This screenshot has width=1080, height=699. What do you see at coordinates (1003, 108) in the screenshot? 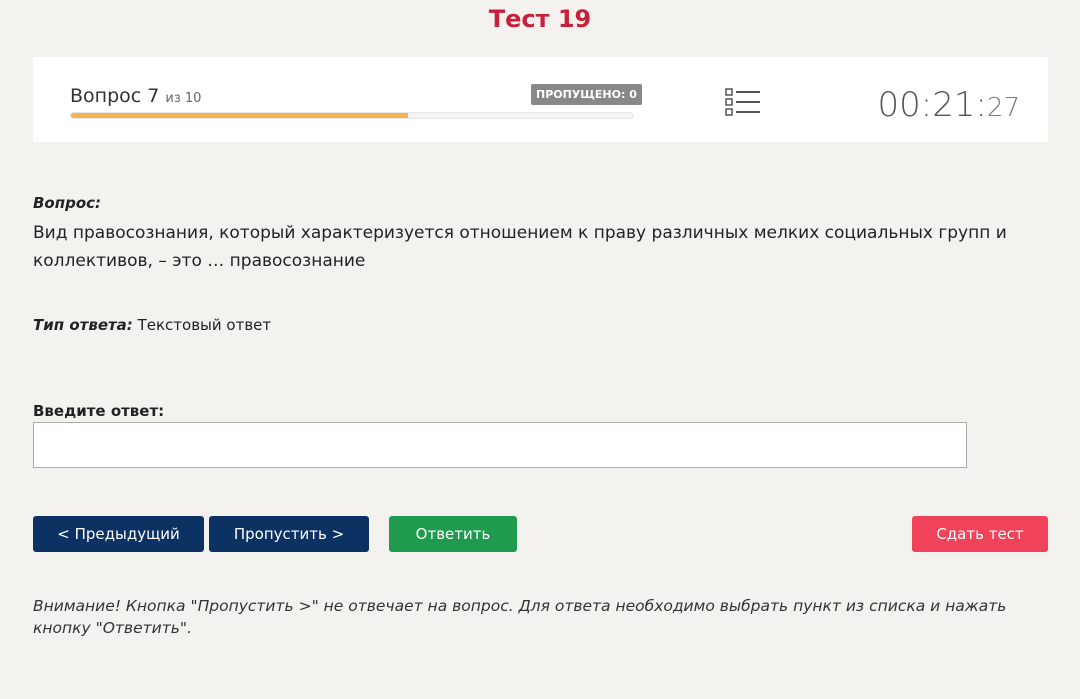
I see `timer-seconds: 27` at bounding box center [1003, 108].